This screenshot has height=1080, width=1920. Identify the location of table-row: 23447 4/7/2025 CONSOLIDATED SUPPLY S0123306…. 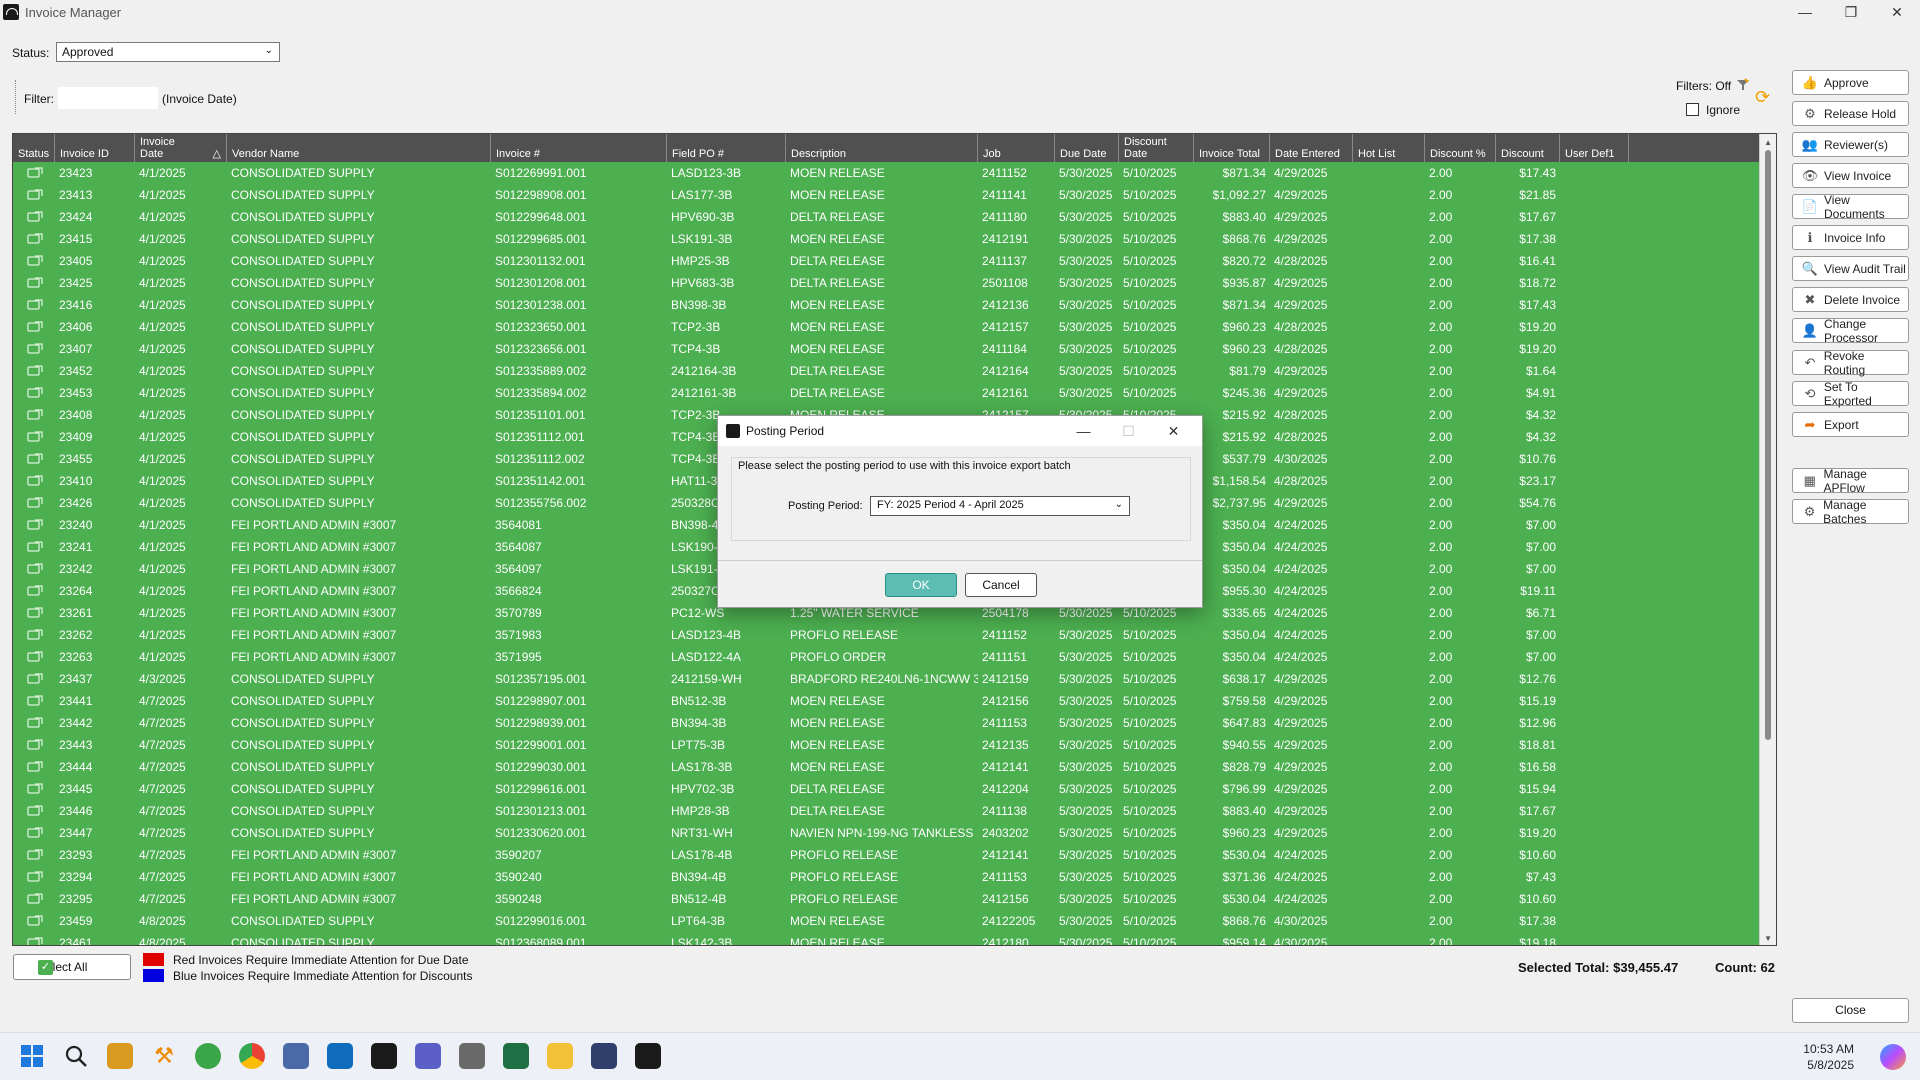
(894, 833).